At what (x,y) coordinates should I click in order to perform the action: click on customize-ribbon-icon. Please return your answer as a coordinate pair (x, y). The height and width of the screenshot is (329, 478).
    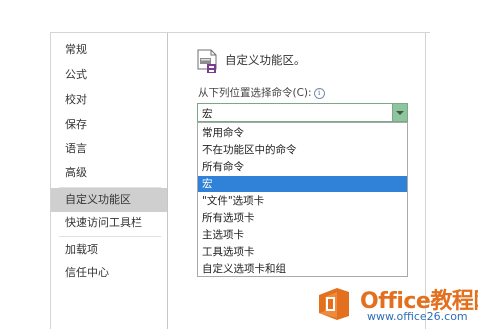
    Looking at the image, I should click on (207, 61).